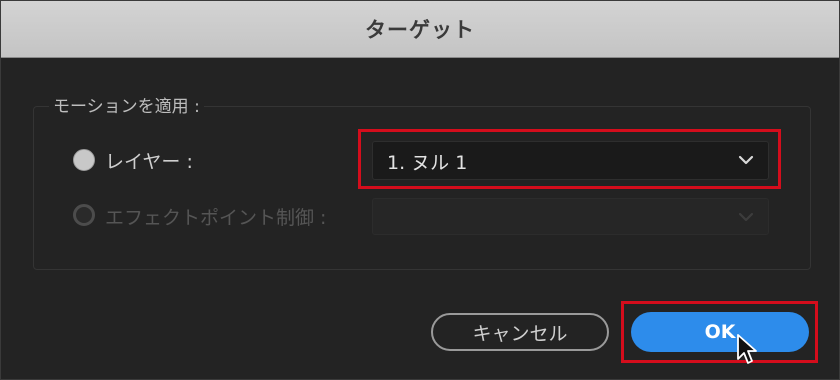  Describe the element at coordinates (747, 349) in the screenshot. I see `mouse-pointer-icon` at that location.